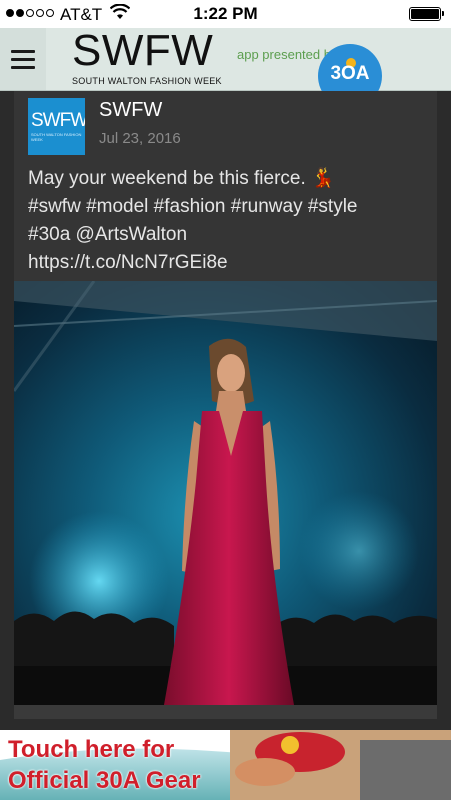 Image resolution: width=451 pixels, height=800 pixels. What do you see at coordinates (426, 14) in the screenshot?
I see `battery-icon` at bounding box center [426, 14].